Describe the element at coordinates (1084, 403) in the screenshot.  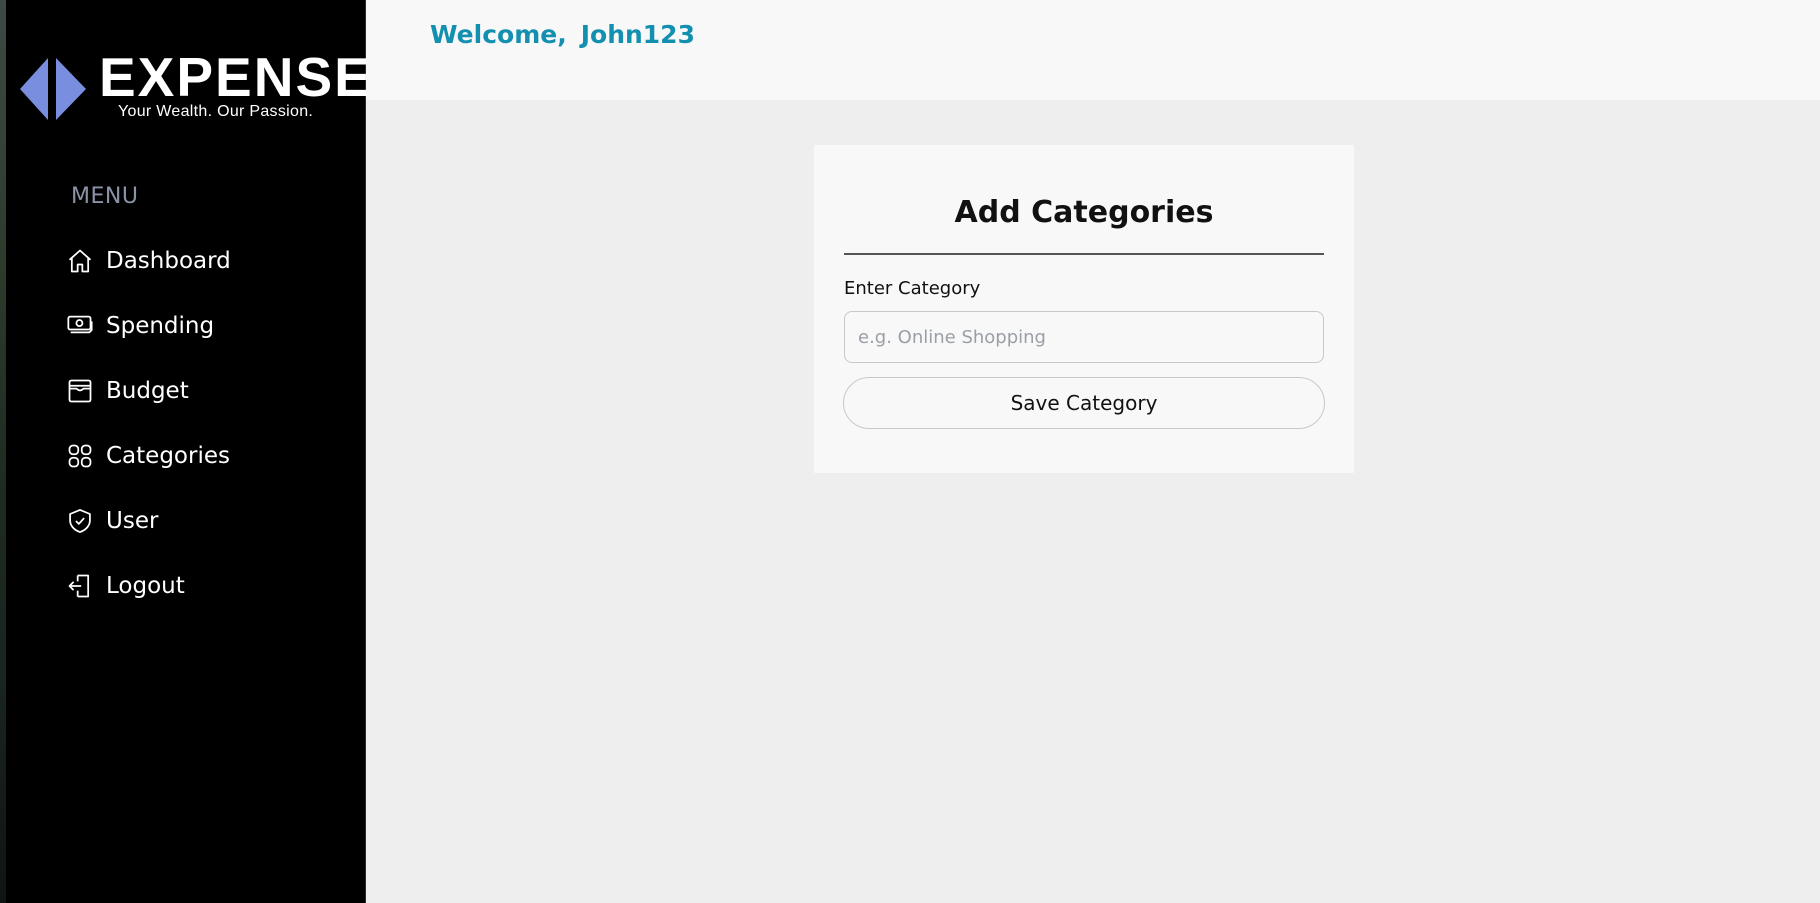
I see `save-category-button: Save Category` at that location.